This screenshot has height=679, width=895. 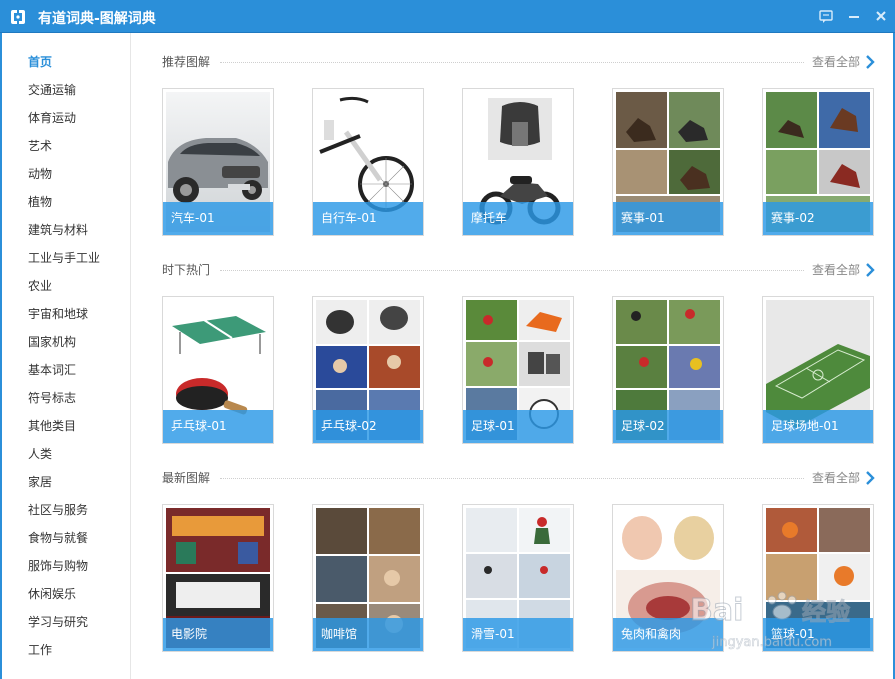 I want to click on card-caption: 乒乓球-02, so click(x=368, y=426).